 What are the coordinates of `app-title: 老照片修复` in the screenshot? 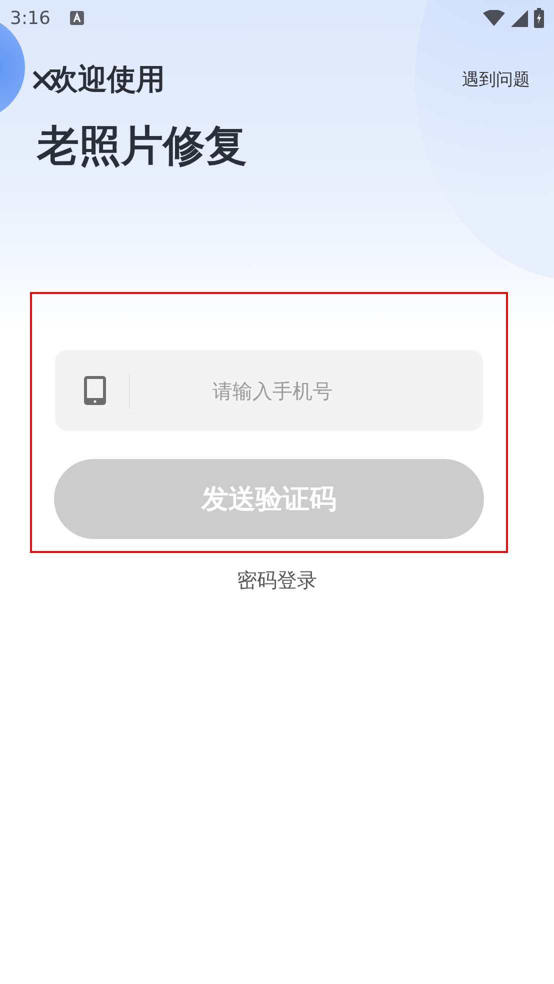 It's located at (141, 146).